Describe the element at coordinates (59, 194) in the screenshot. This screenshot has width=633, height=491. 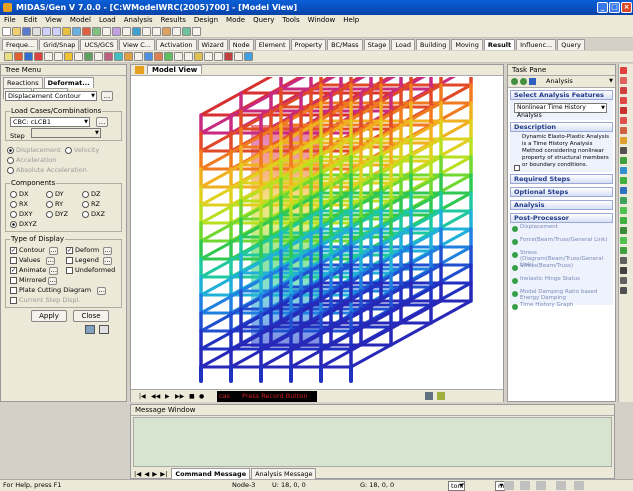
I see `radio-dy: DY` at that location.